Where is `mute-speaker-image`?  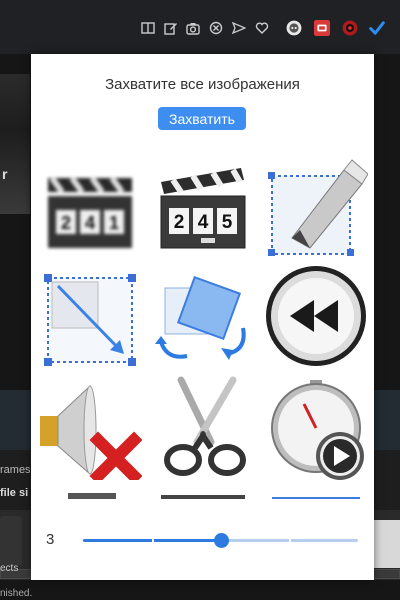 mute-speaker-image is located at coordinates (90, 428).